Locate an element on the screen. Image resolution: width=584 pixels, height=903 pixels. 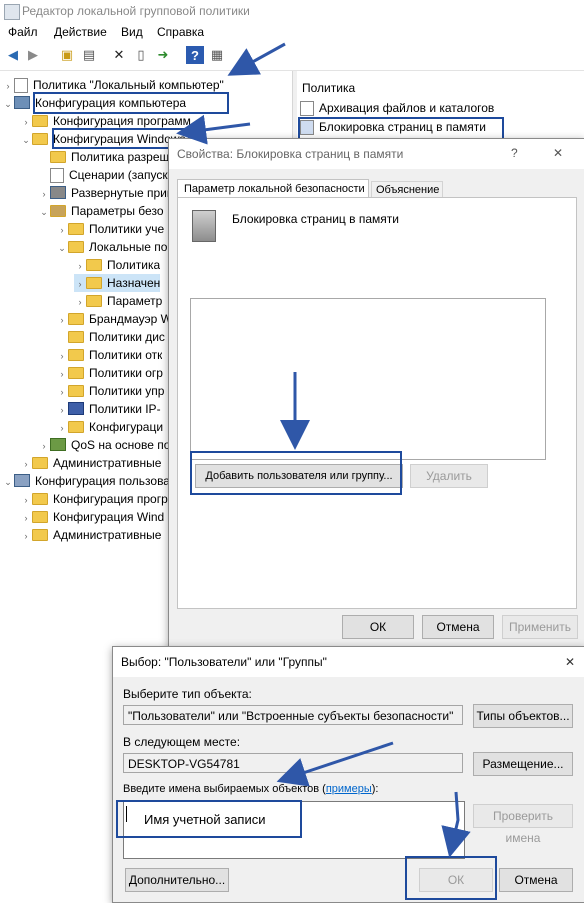
arrow-to-windows-config is located at coordinates (213, 129).